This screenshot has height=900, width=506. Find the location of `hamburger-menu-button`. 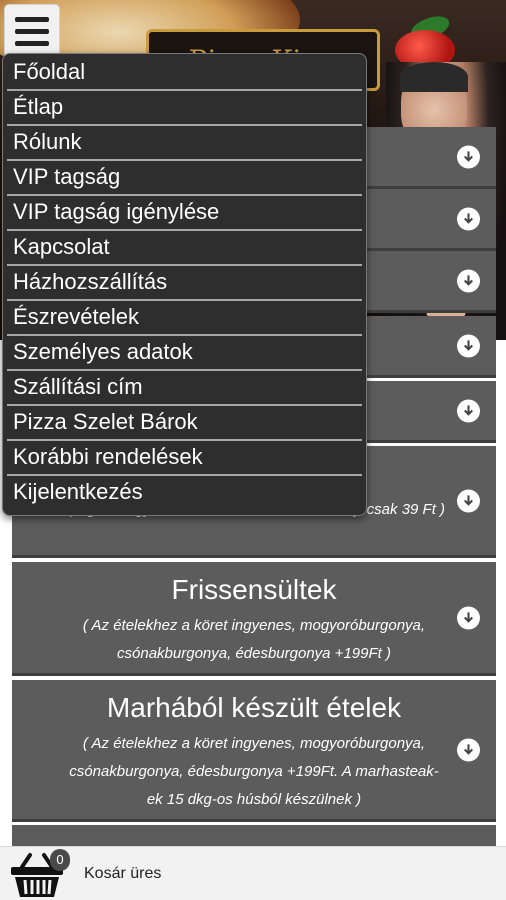

hamburger-menu-button is located at coordinates (32, 31).